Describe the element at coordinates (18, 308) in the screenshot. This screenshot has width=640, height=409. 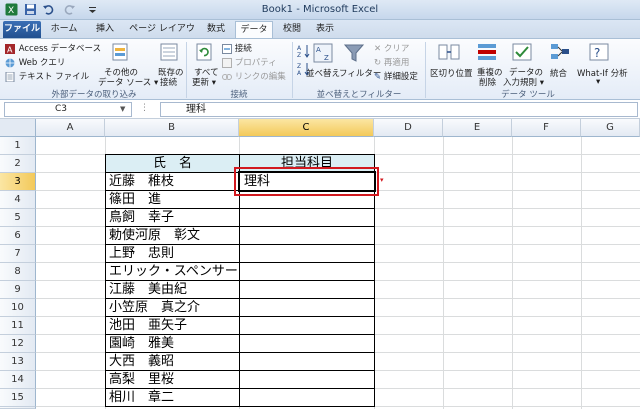
I see `row-header-10: 10` at that location.